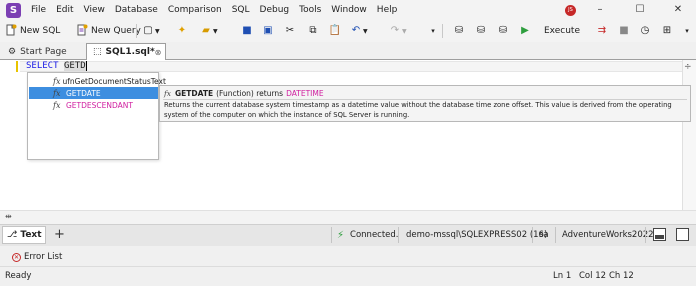 This screenshot has width=696, height=286. I want to click on copy-button: ⧉, so click(313, 31).